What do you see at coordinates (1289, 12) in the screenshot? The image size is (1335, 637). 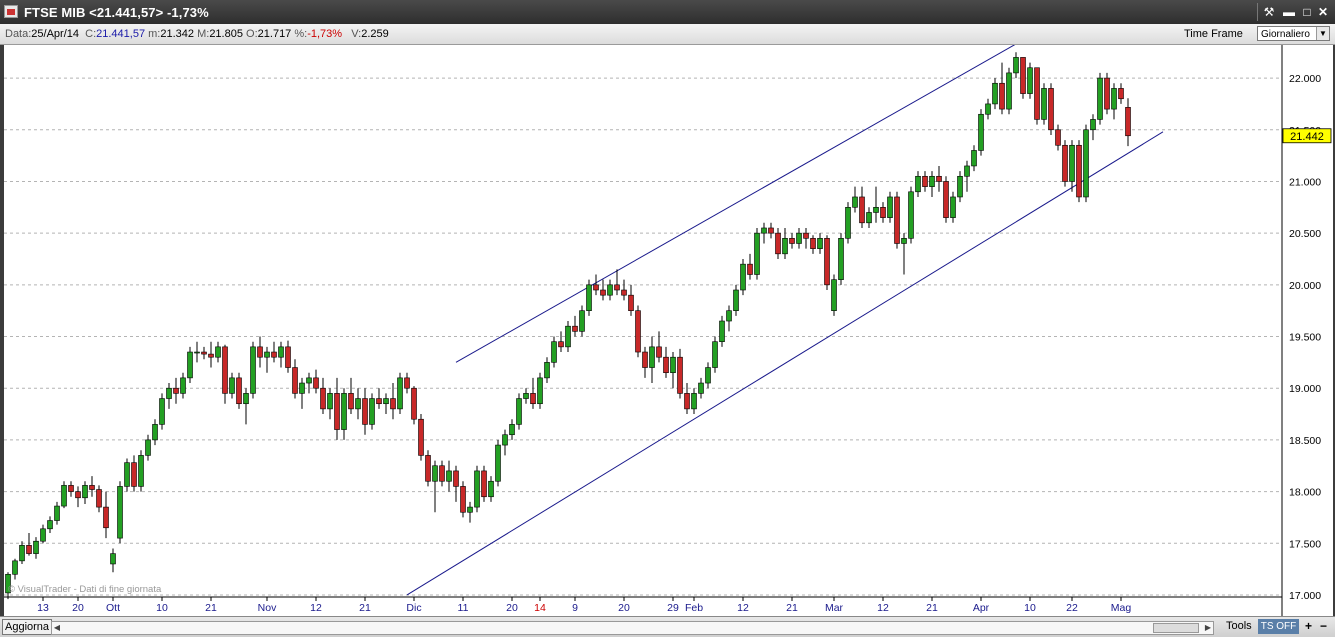 I see `minimize-icon: ▬` at bounding box center [1289, 12].